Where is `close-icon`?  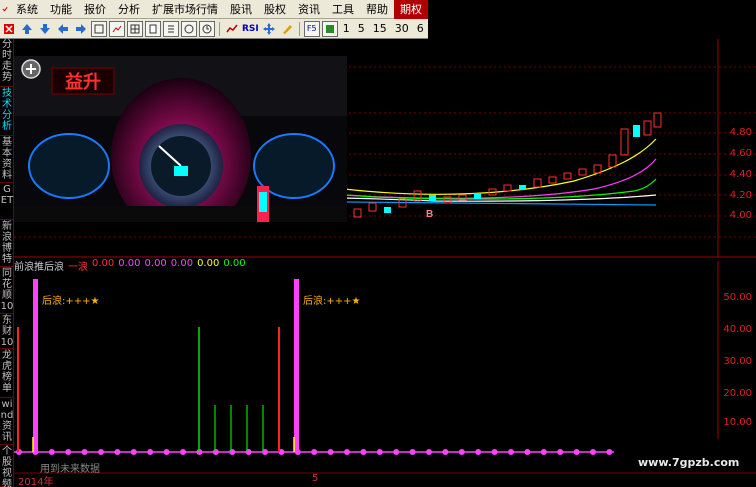 close-icon is located at coordinates (9, 29).